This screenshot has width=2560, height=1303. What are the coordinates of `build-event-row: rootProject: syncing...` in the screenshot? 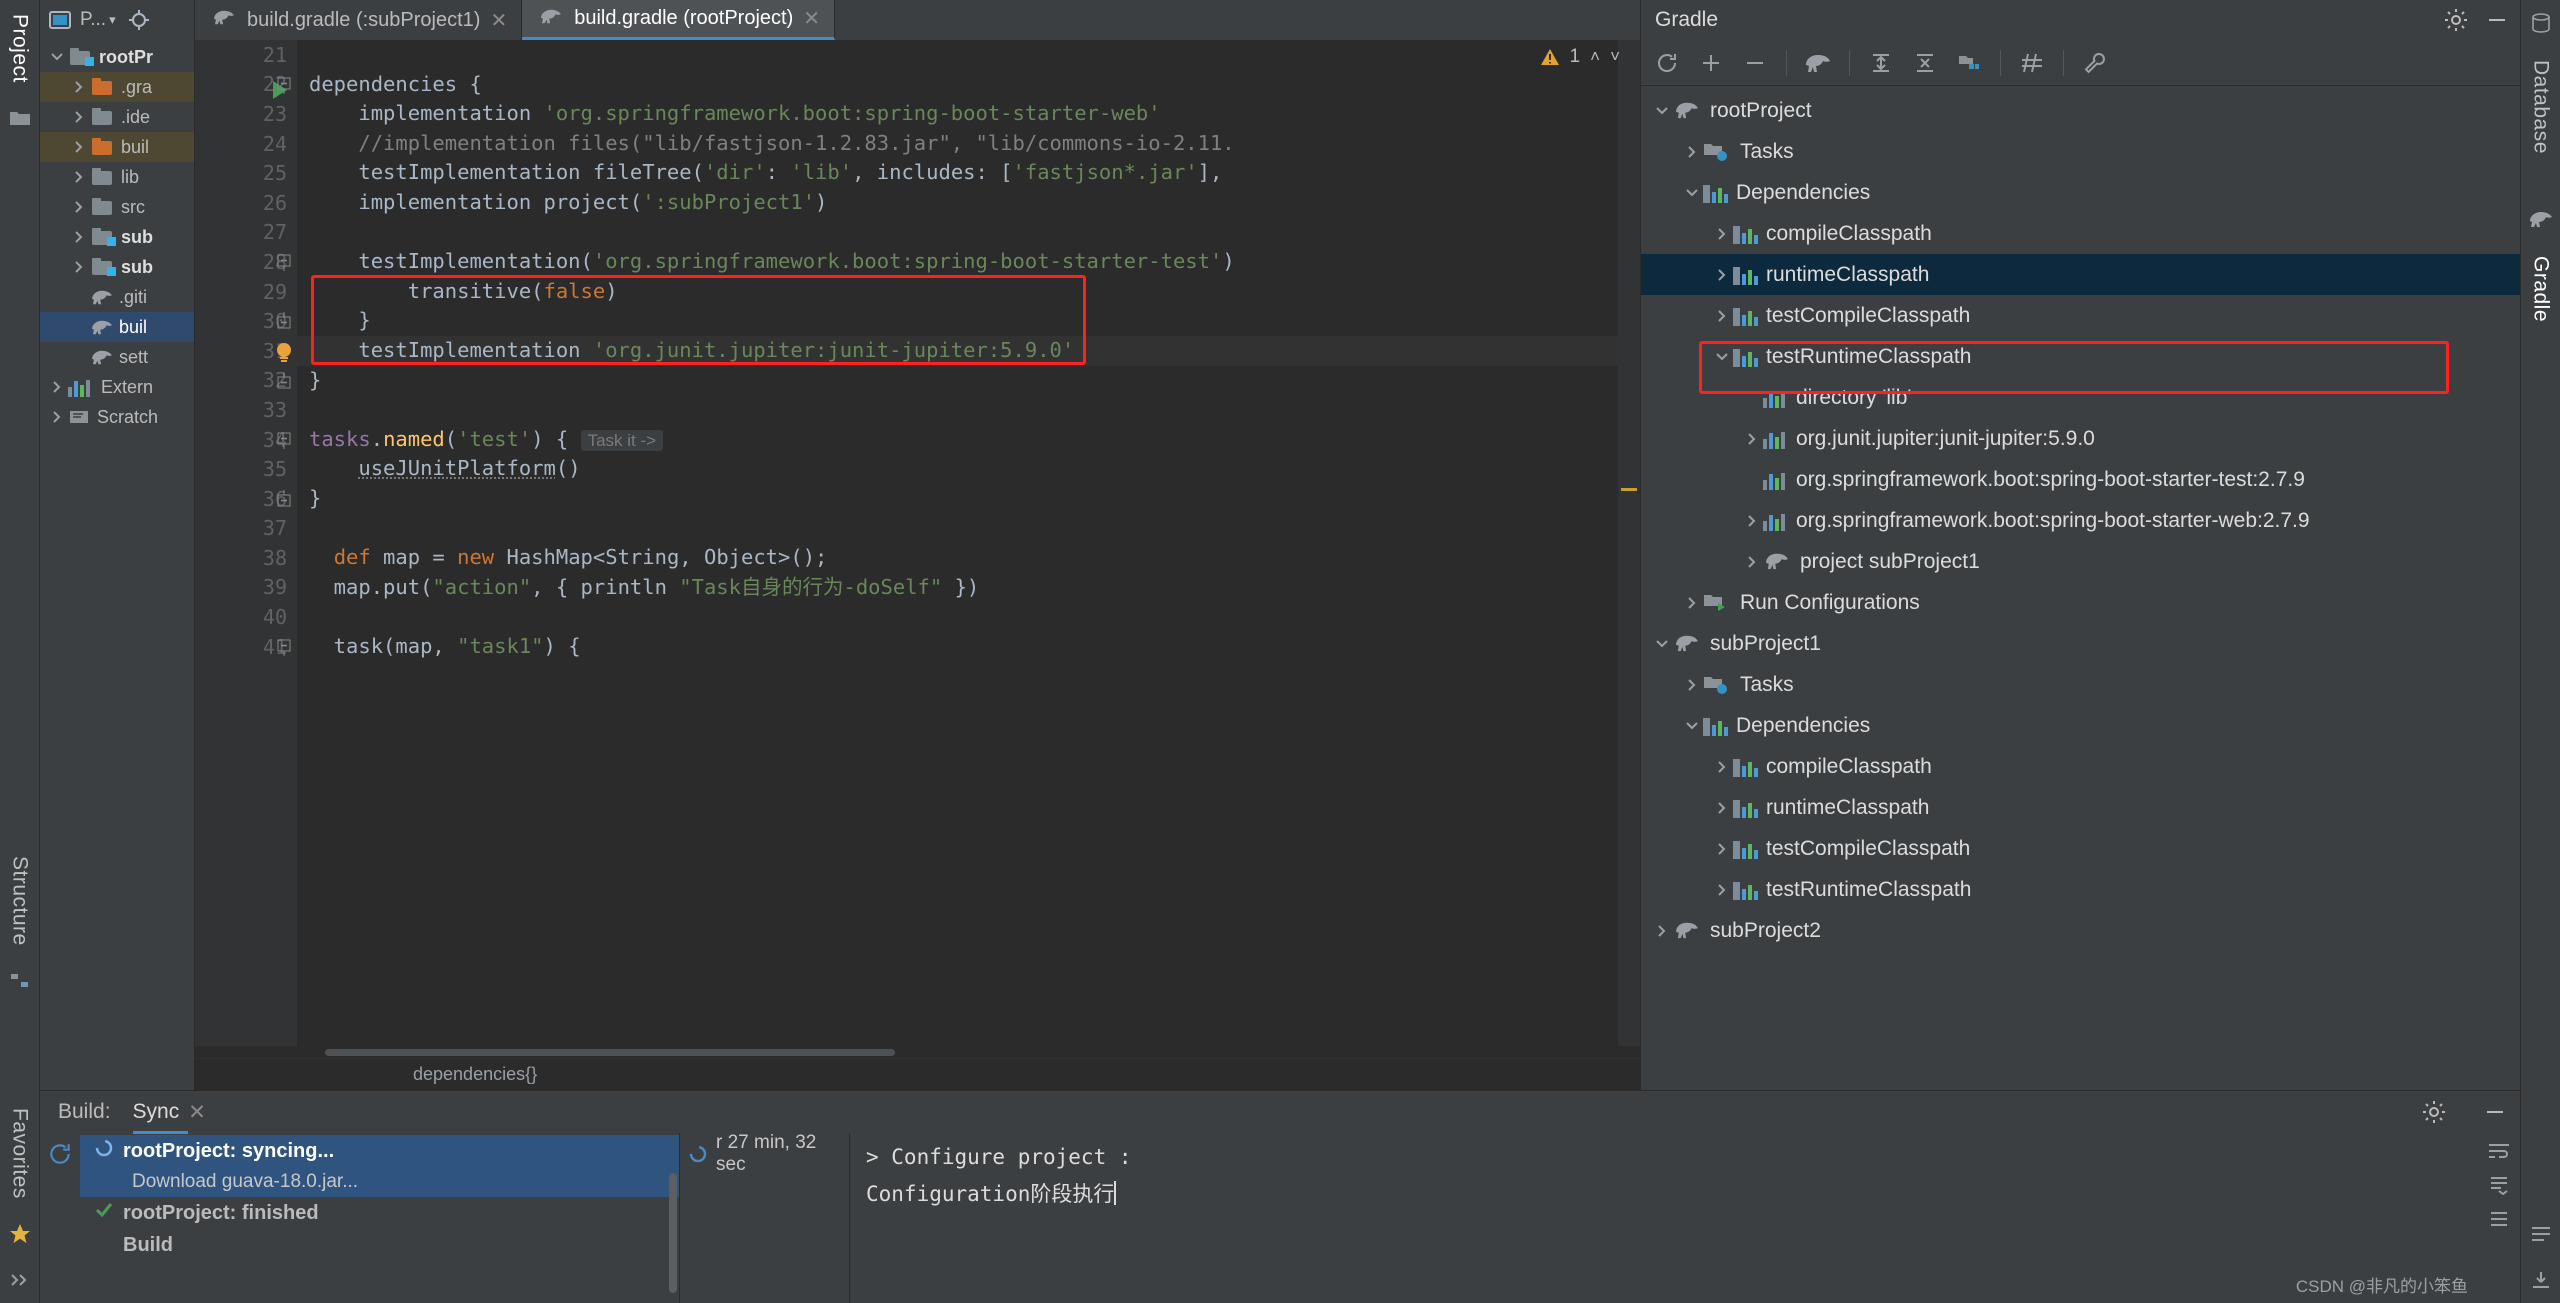 It's located at (379, 1151).